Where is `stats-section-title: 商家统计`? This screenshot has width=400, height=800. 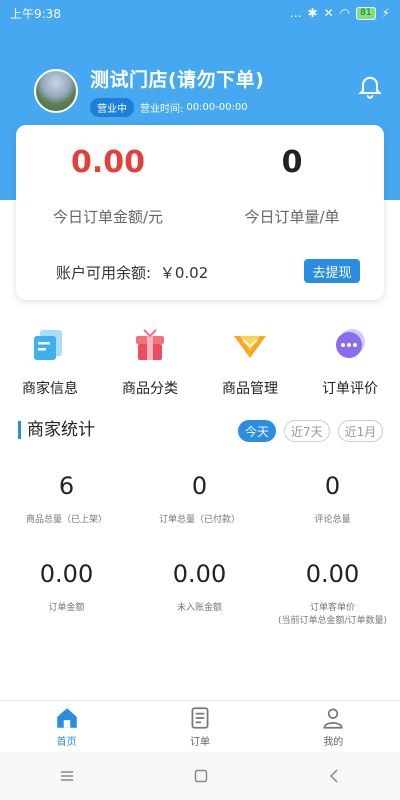 stats-section-title: 商家统计 is located at coordinates (56, 430).